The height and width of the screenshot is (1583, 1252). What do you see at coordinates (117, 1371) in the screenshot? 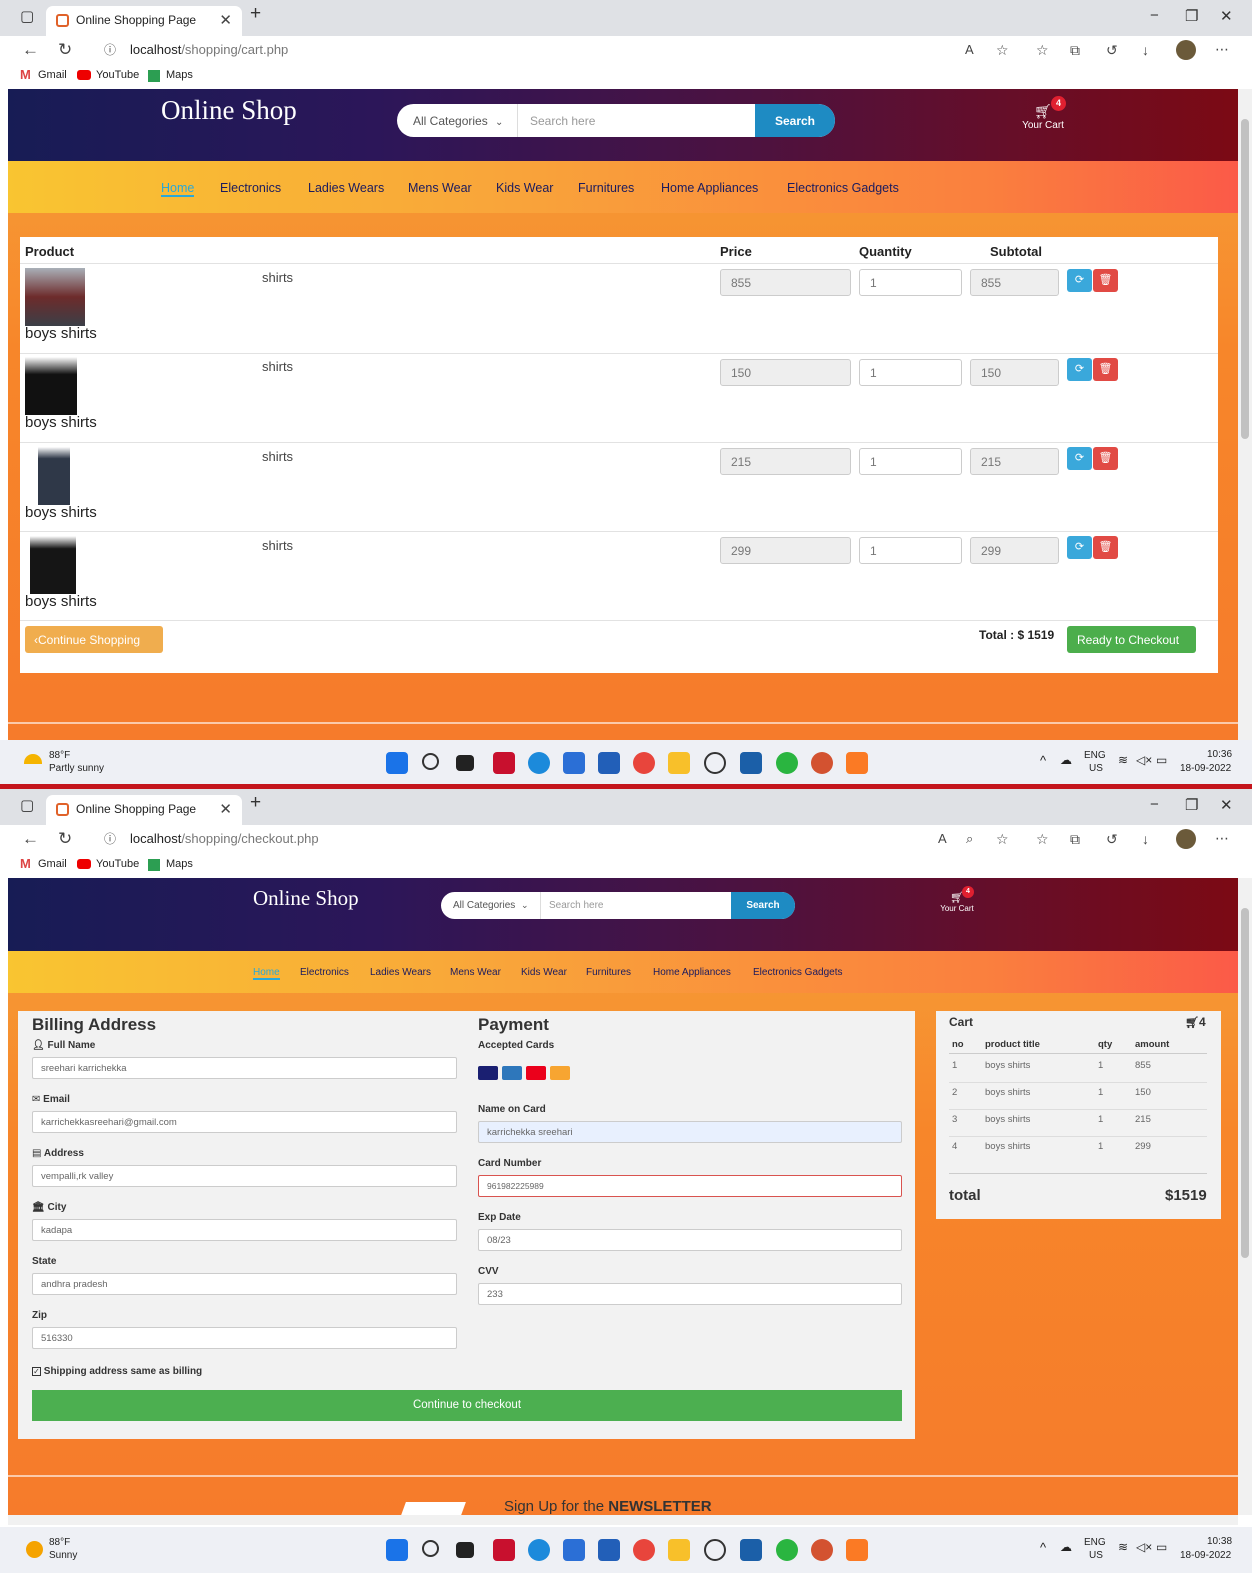
I see `same-address-checkbox: ✓ Shipping address same as billing` at bounding box center [117, 1371].